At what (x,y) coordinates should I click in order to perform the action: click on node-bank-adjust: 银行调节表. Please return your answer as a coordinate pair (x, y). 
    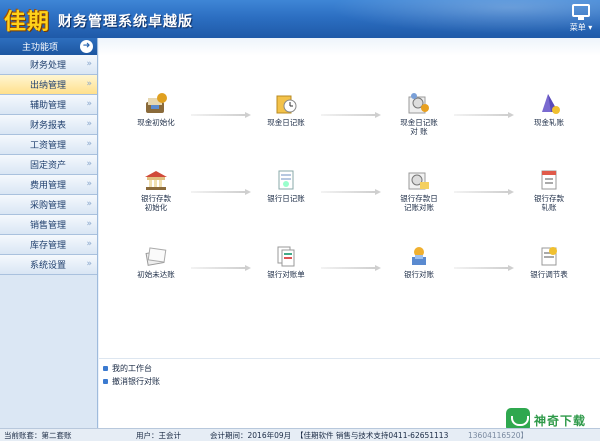
    Looking at the image, I should click on (549, 261).